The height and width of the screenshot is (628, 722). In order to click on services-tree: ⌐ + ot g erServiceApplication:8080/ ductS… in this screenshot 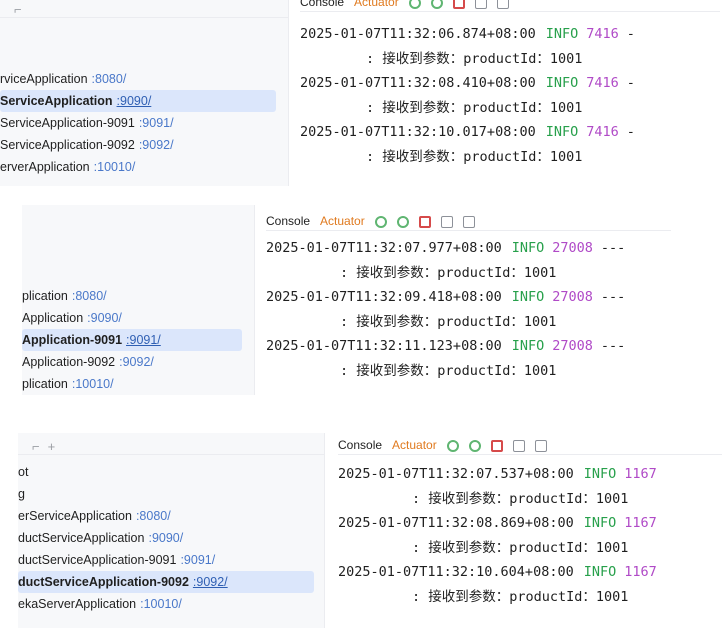, I will do `click(171, 530)`.